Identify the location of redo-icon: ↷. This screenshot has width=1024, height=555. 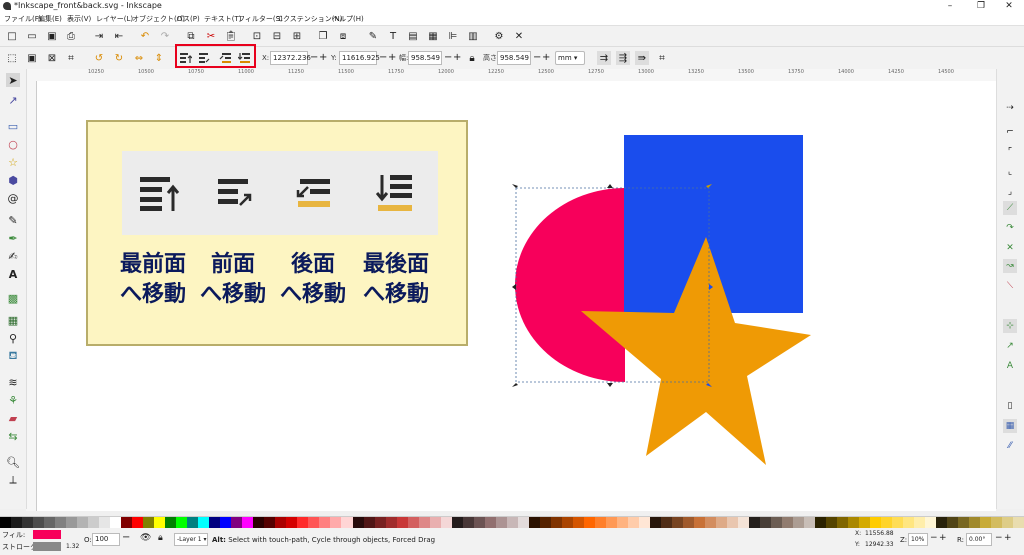
(165, 36).